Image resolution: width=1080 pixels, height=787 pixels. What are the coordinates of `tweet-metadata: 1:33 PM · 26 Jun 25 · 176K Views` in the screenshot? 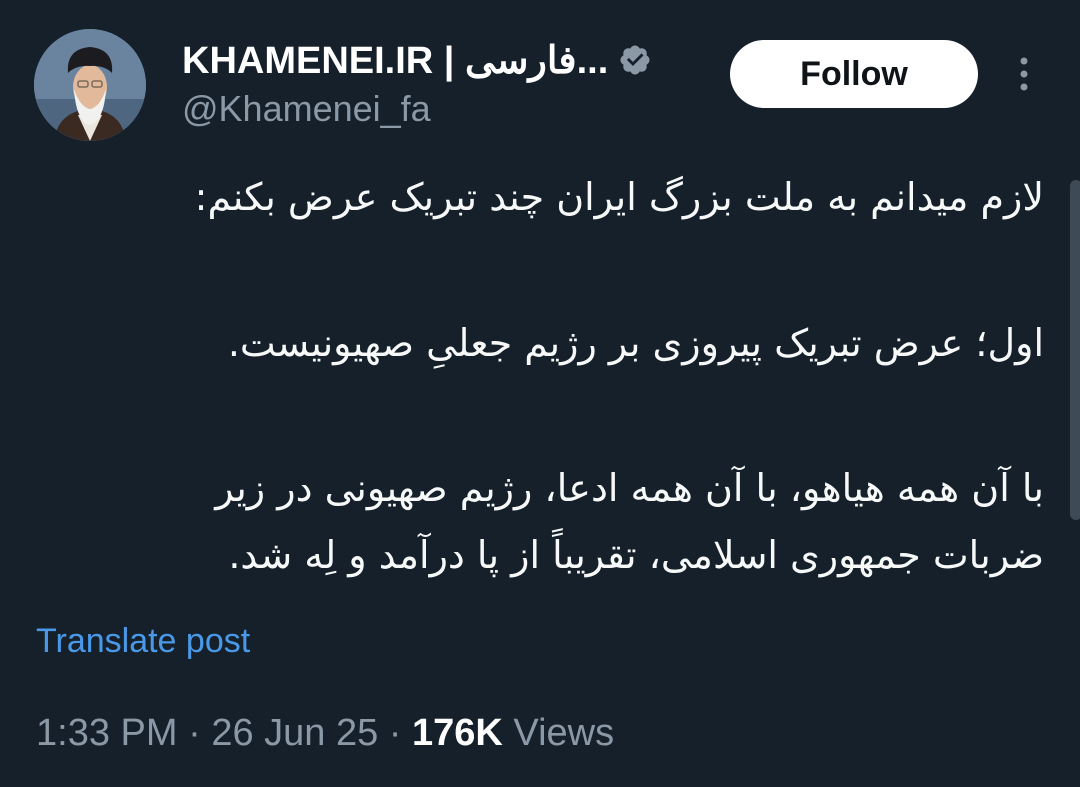 It's located at (325, 733).